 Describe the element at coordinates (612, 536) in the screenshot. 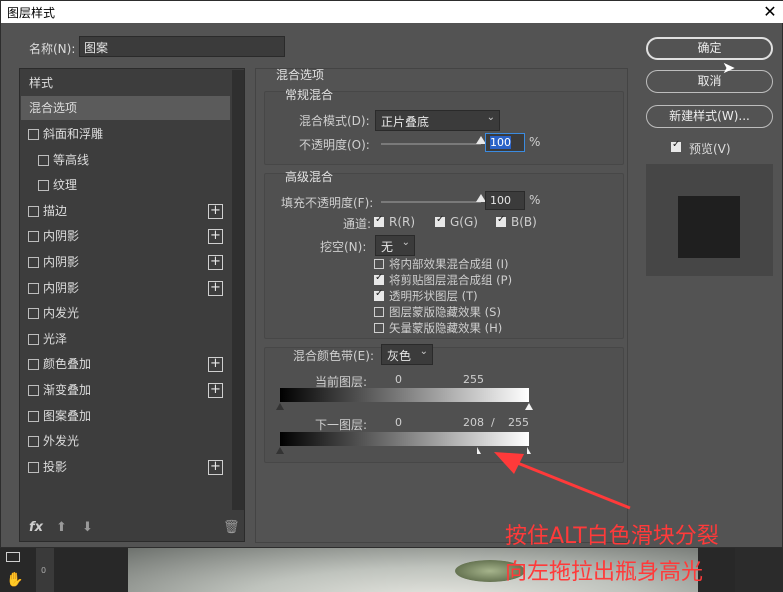

I see `annotation-text-line1: 按住ALT白色滑块分裂` at that location.